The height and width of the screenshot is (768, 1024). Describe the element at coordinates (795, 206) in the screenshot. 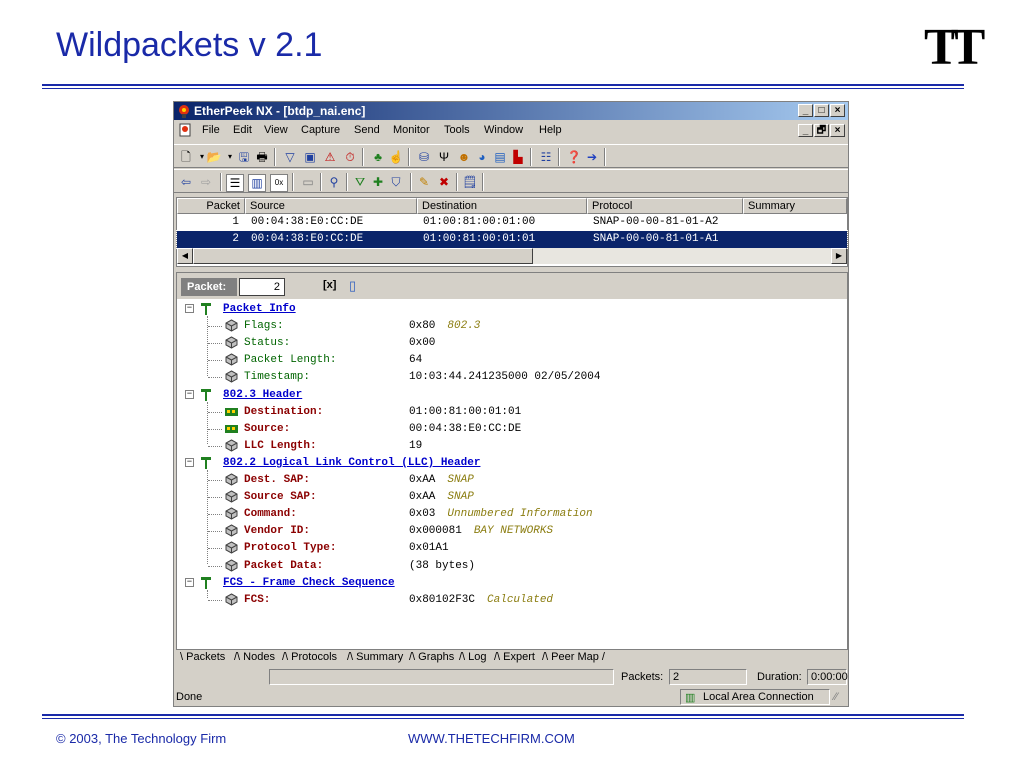

I see `column-summary: Summary` at that location.